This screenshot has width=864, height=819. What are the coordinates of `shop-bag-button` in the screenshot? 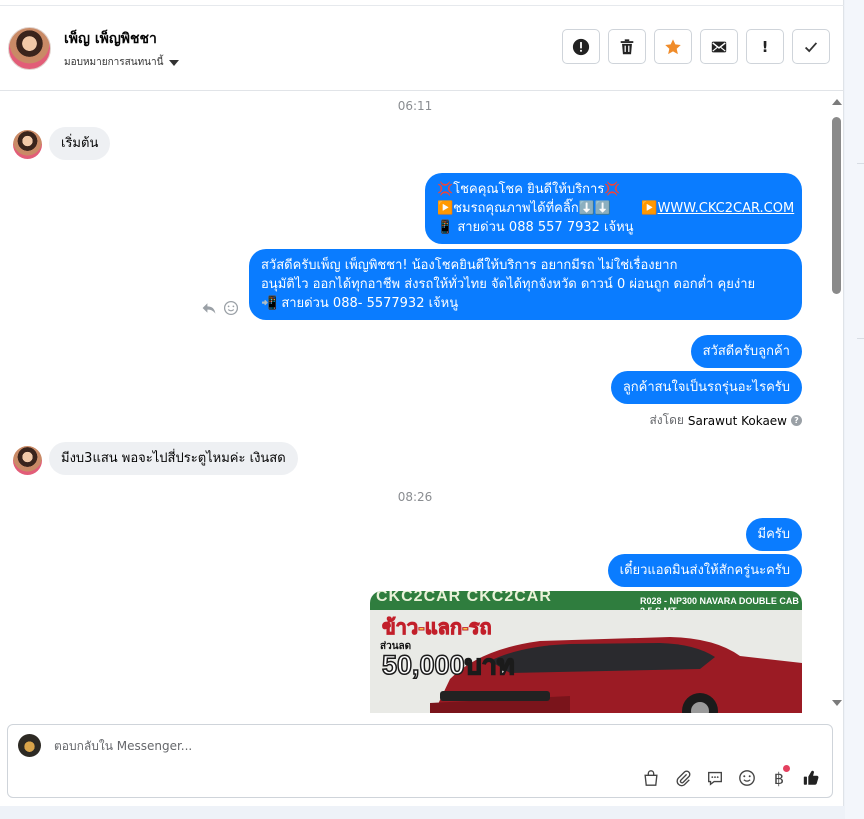 It's located at (651, 778).